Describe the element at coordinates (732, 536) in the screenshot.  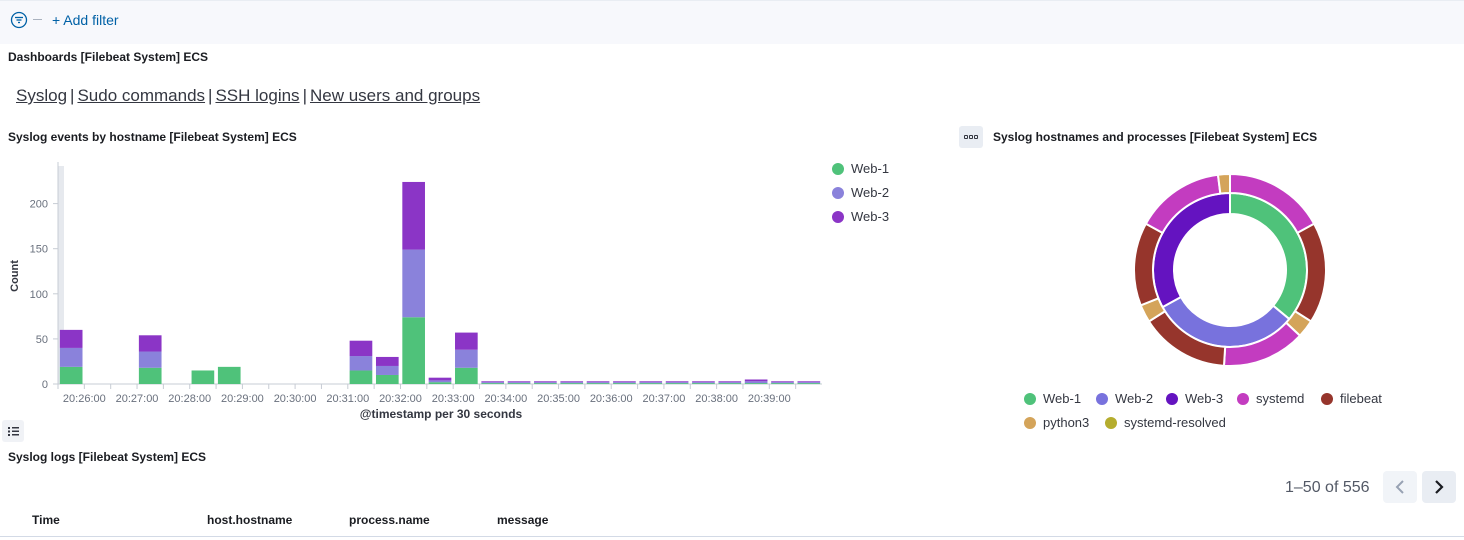
I see `table-header-divider` at that location.